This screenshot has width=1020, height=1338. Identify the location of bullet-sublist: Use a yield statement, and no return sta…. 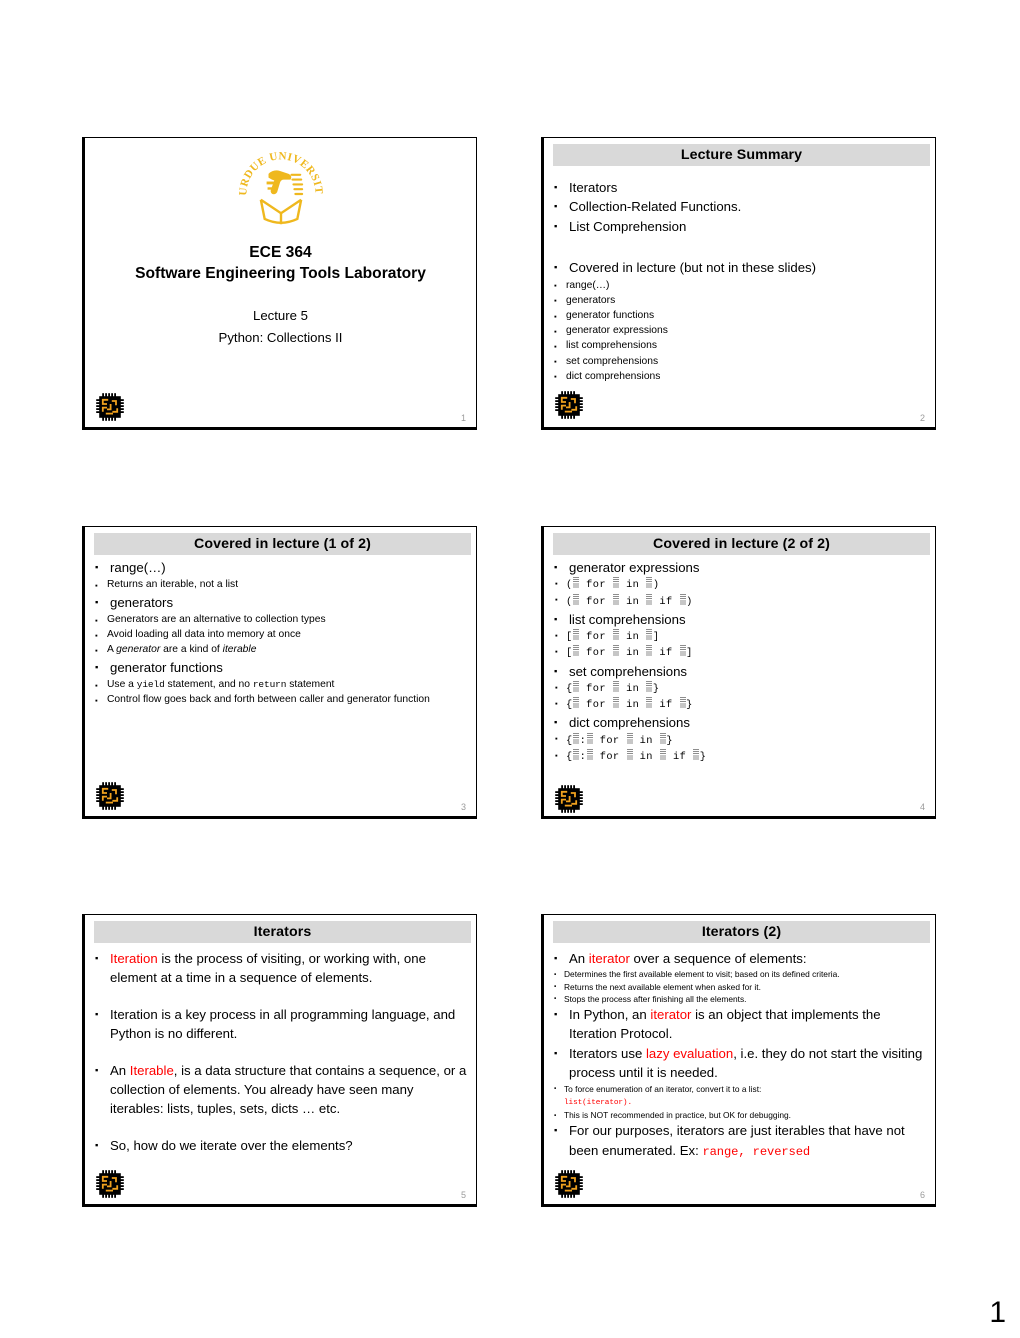
(281, 693).